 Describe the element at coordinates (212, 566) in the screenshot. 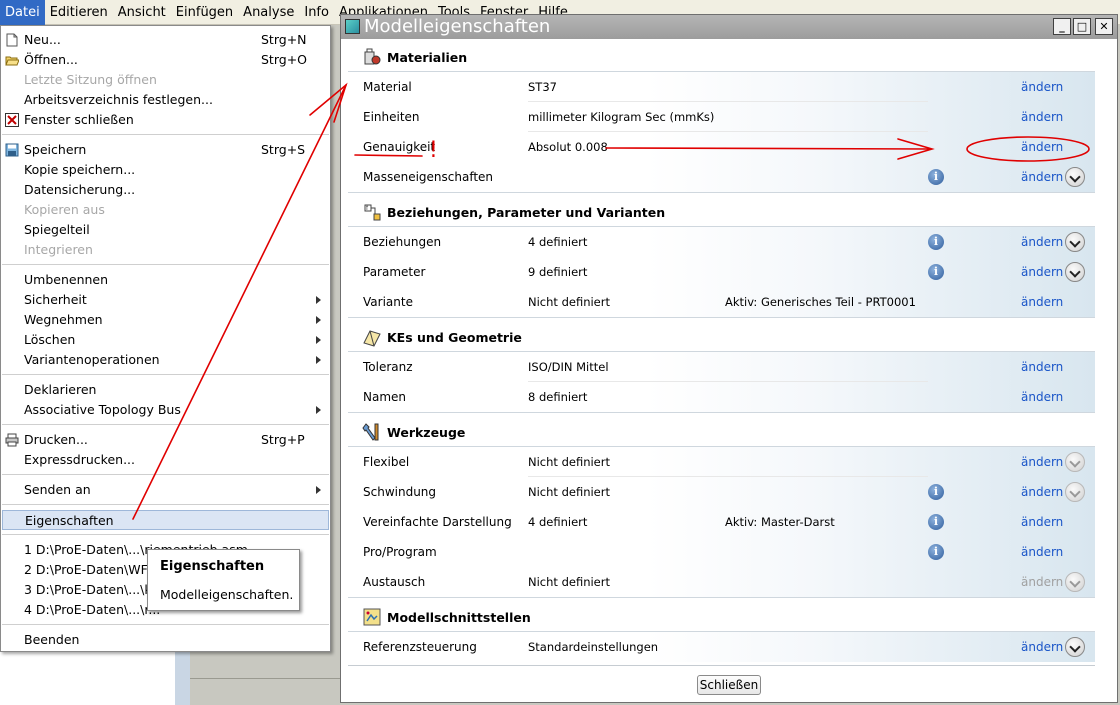

I see `tooltip-title: Eigenschaften` at that location.